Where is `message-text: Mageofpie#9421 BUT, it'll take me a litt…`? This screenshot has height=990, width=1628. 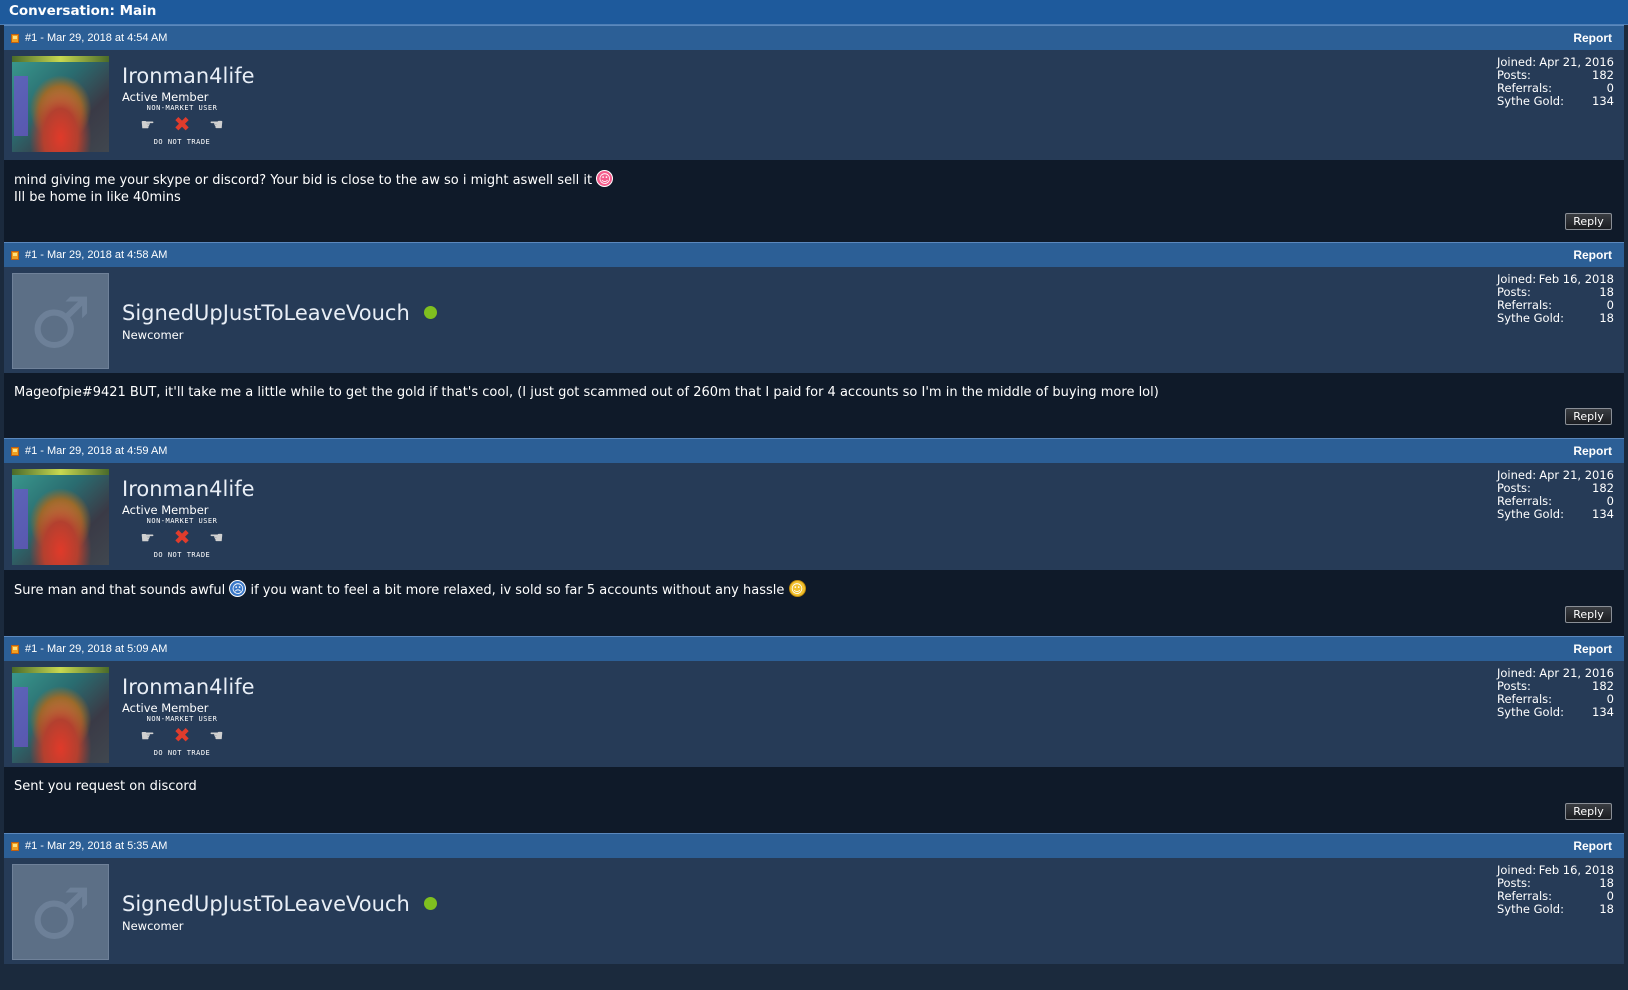 message-text: Mageofpie#9421 BUT, it'll take me a litt… is located at coordinates (586, 392).